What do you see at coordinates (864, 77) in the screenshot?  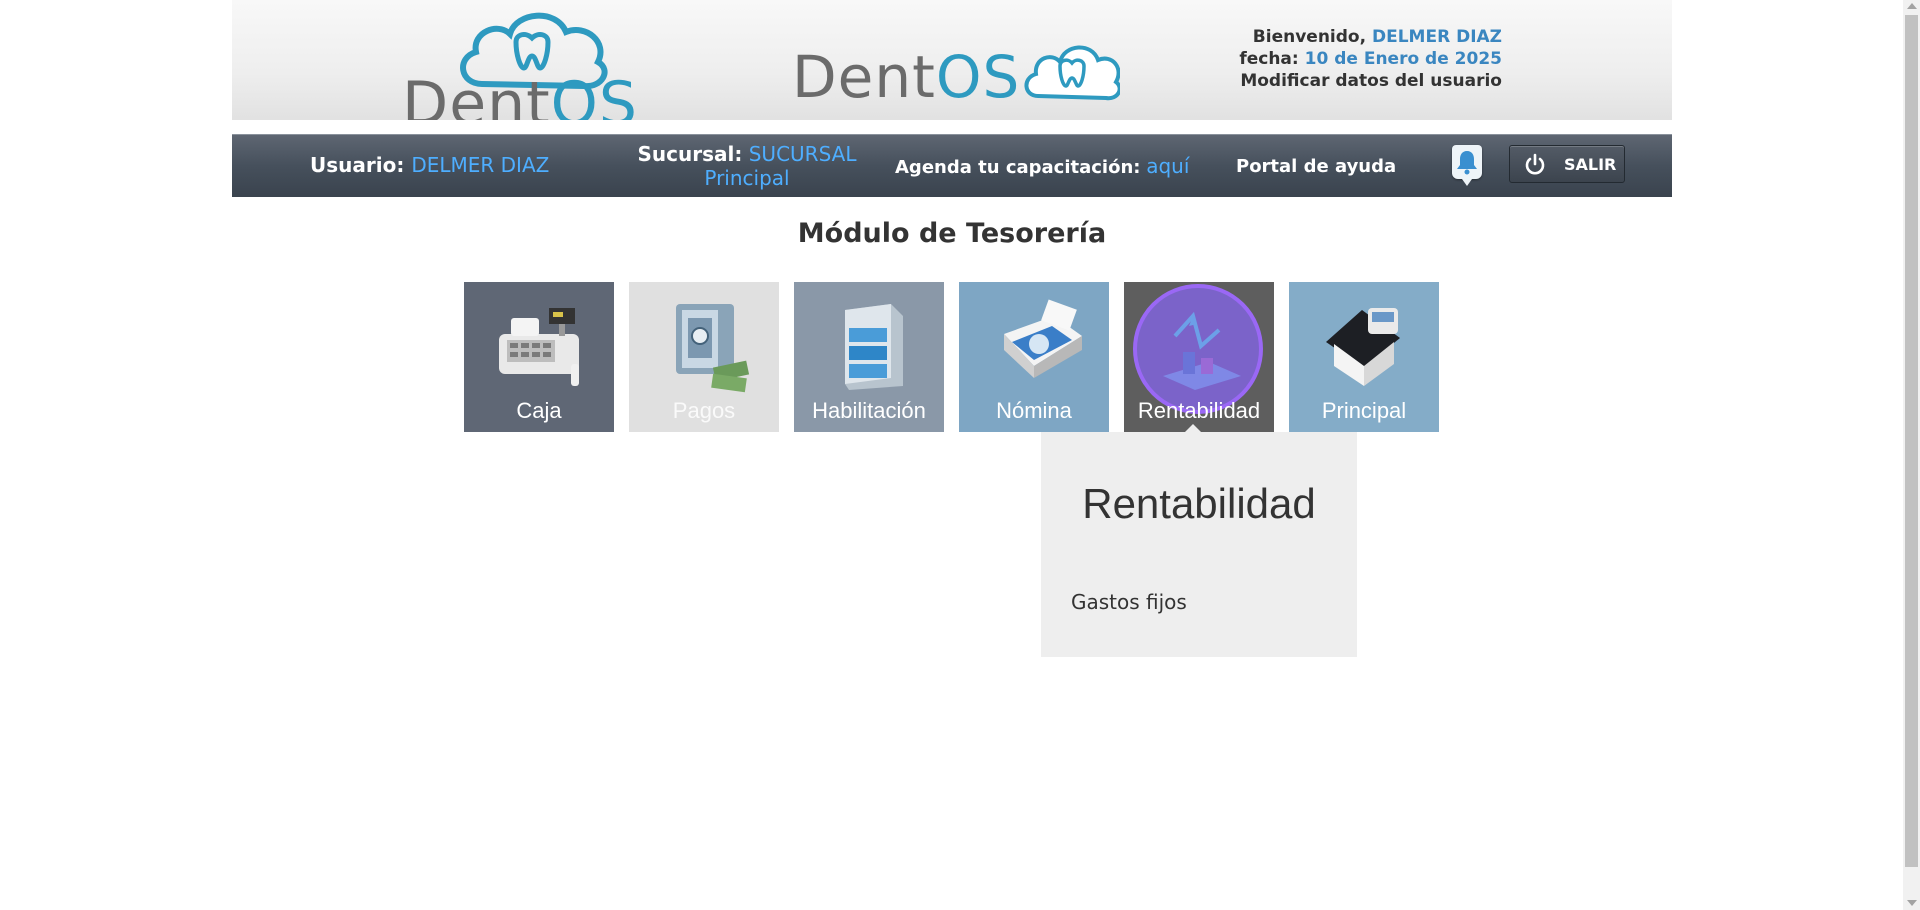 I see `logo-text-dent: Dent` at bounding box center [864, 77].